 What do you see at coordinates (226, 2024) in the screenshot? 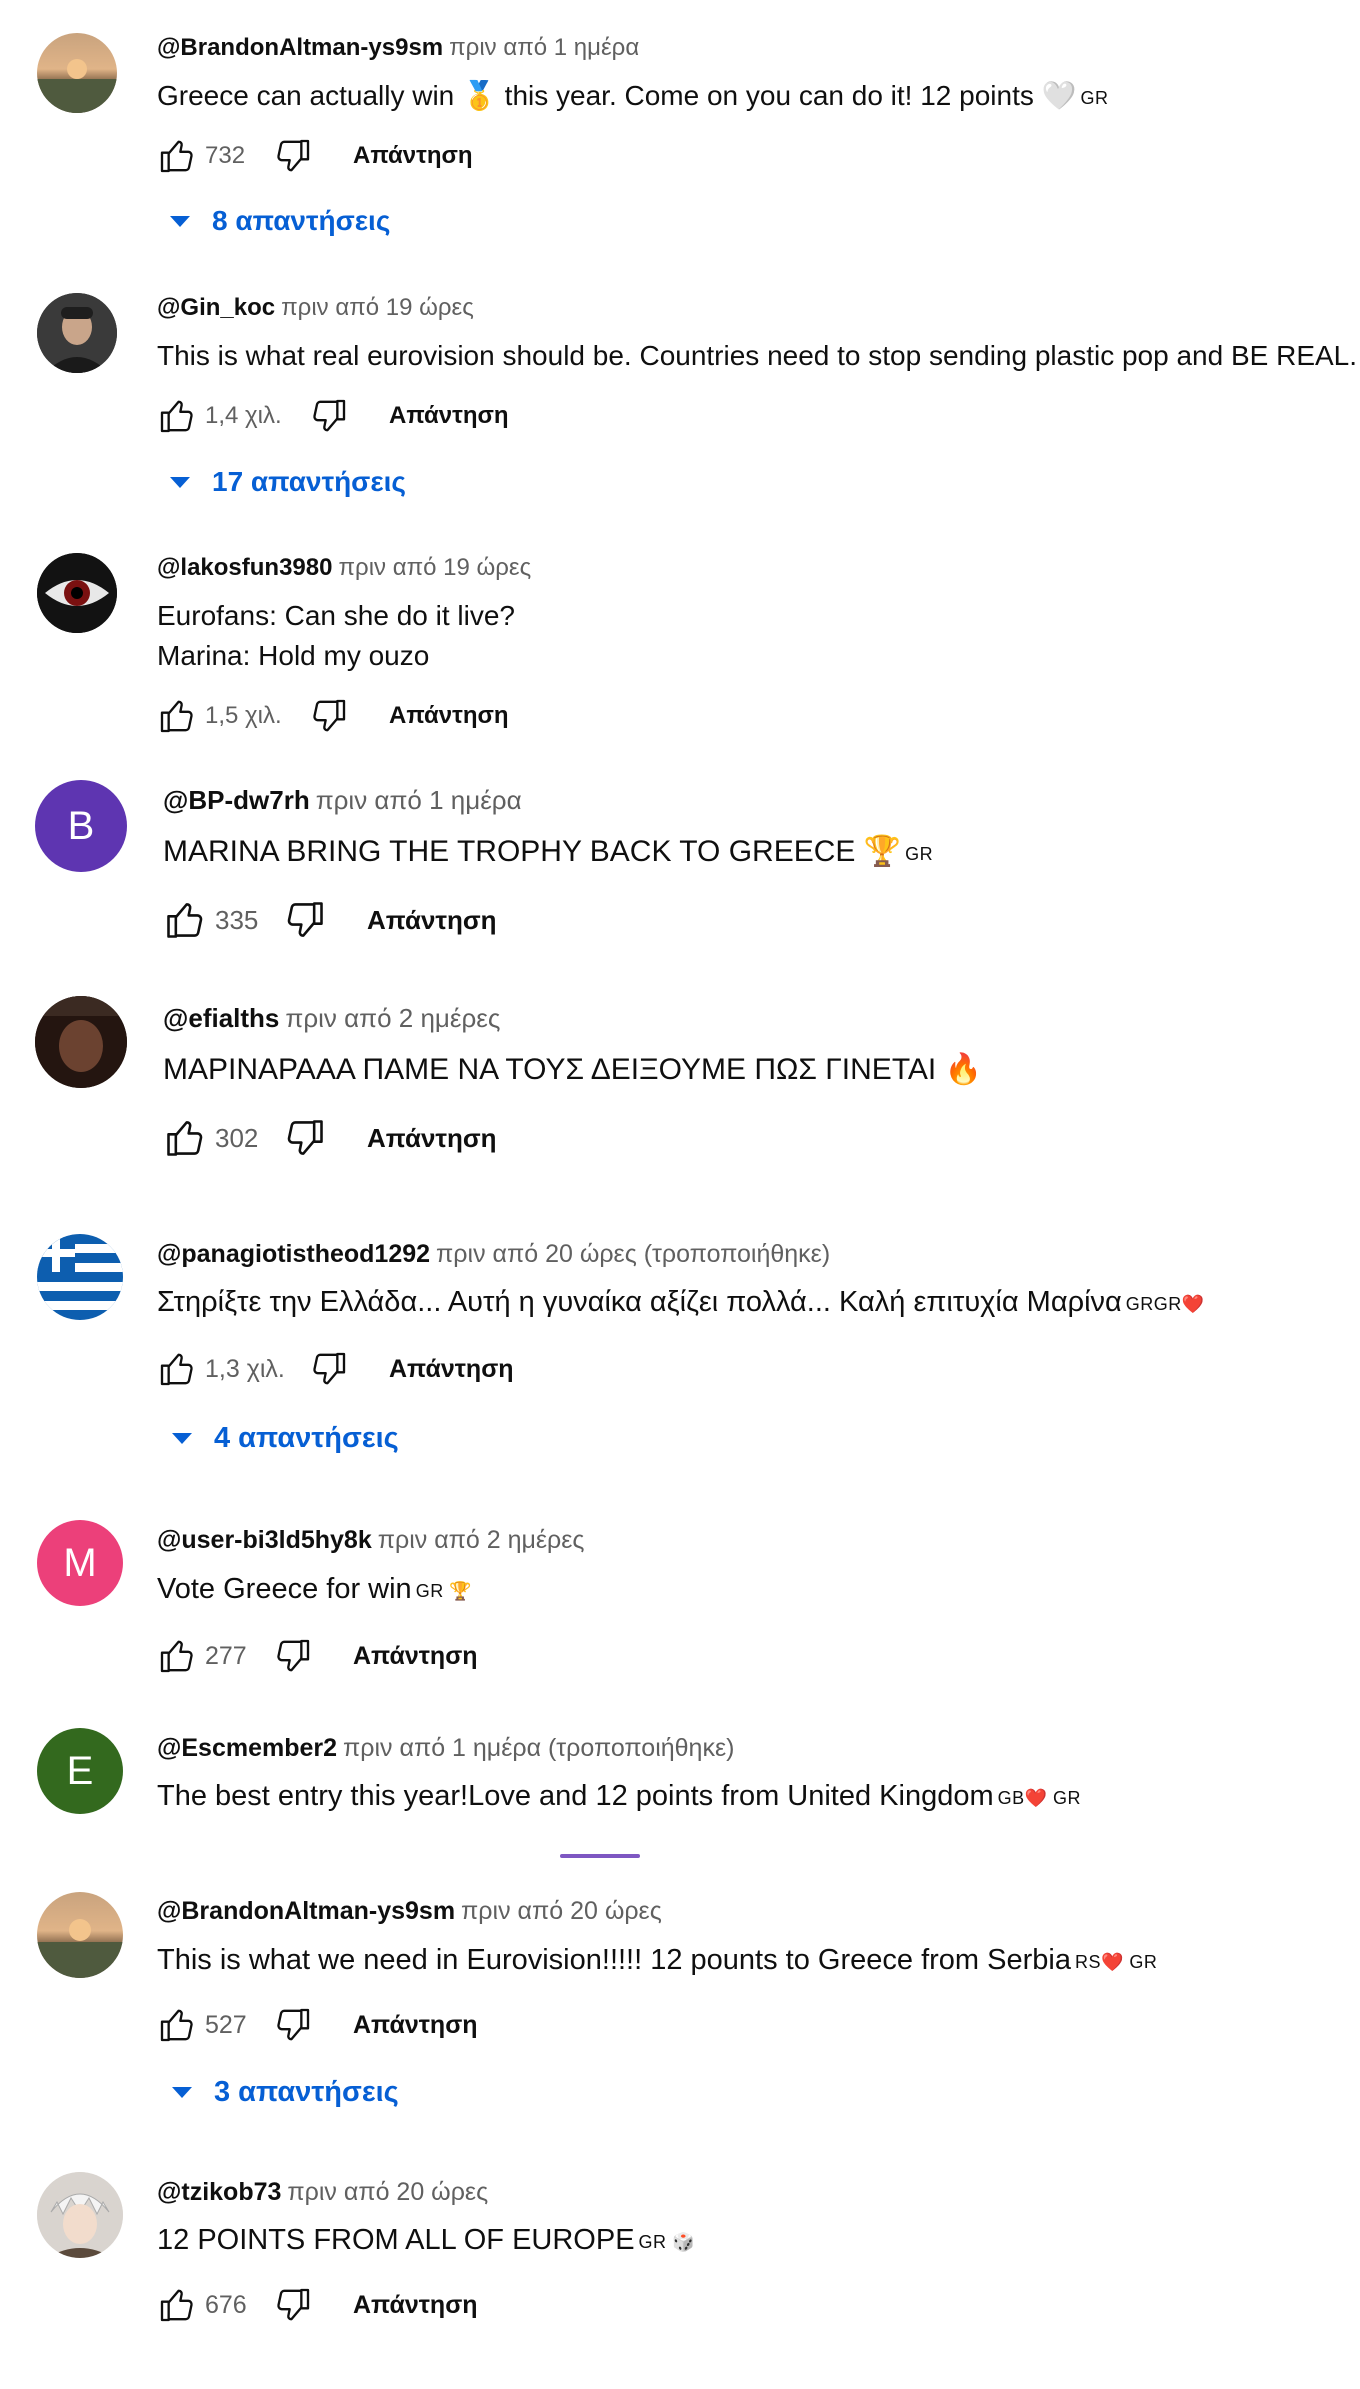
I see `like-count: 527` at bounding box center [226, 2024].